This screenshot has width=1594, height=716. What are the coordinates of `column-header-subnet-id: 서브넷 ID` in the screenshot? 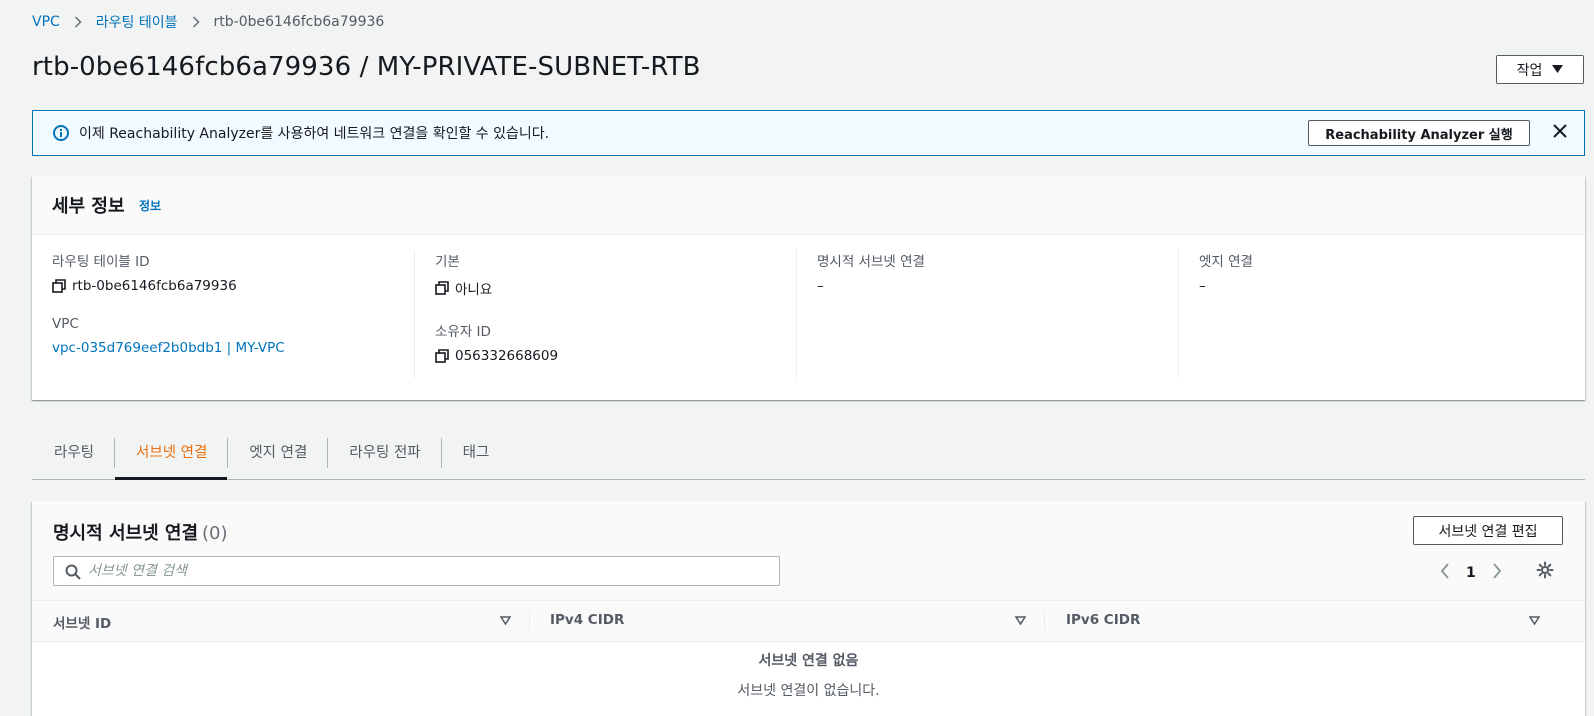 It's located at (288, 621).